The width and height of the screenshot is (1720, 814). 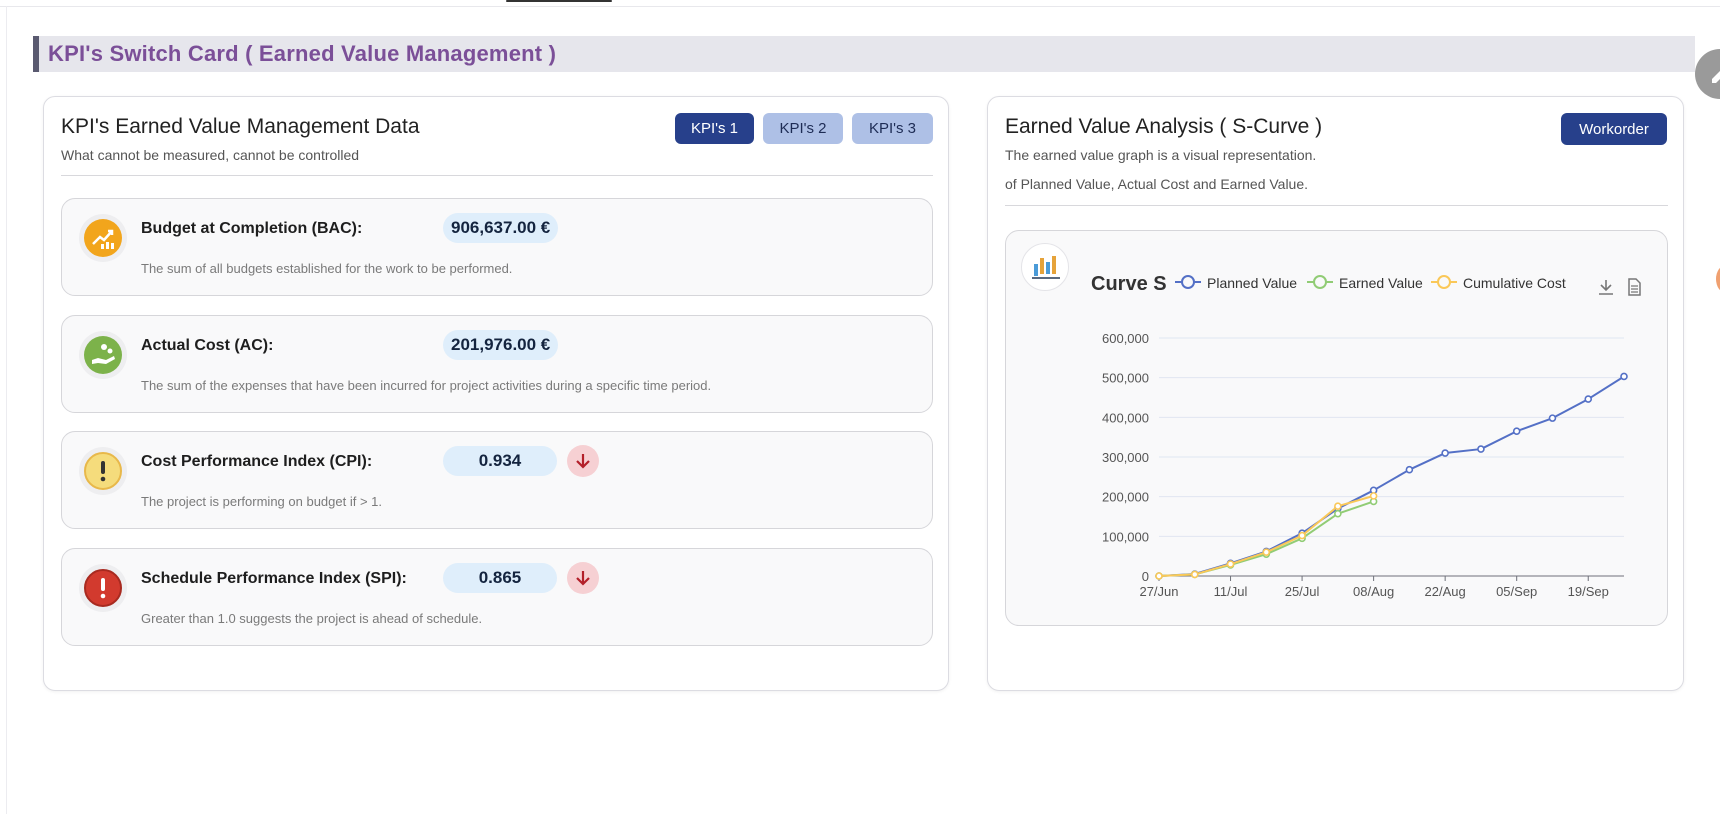 What do you see at coordinates (1145, 576) in the screenshot?
I see `y-tick-label: 0` at bounding box center [1145, 576].